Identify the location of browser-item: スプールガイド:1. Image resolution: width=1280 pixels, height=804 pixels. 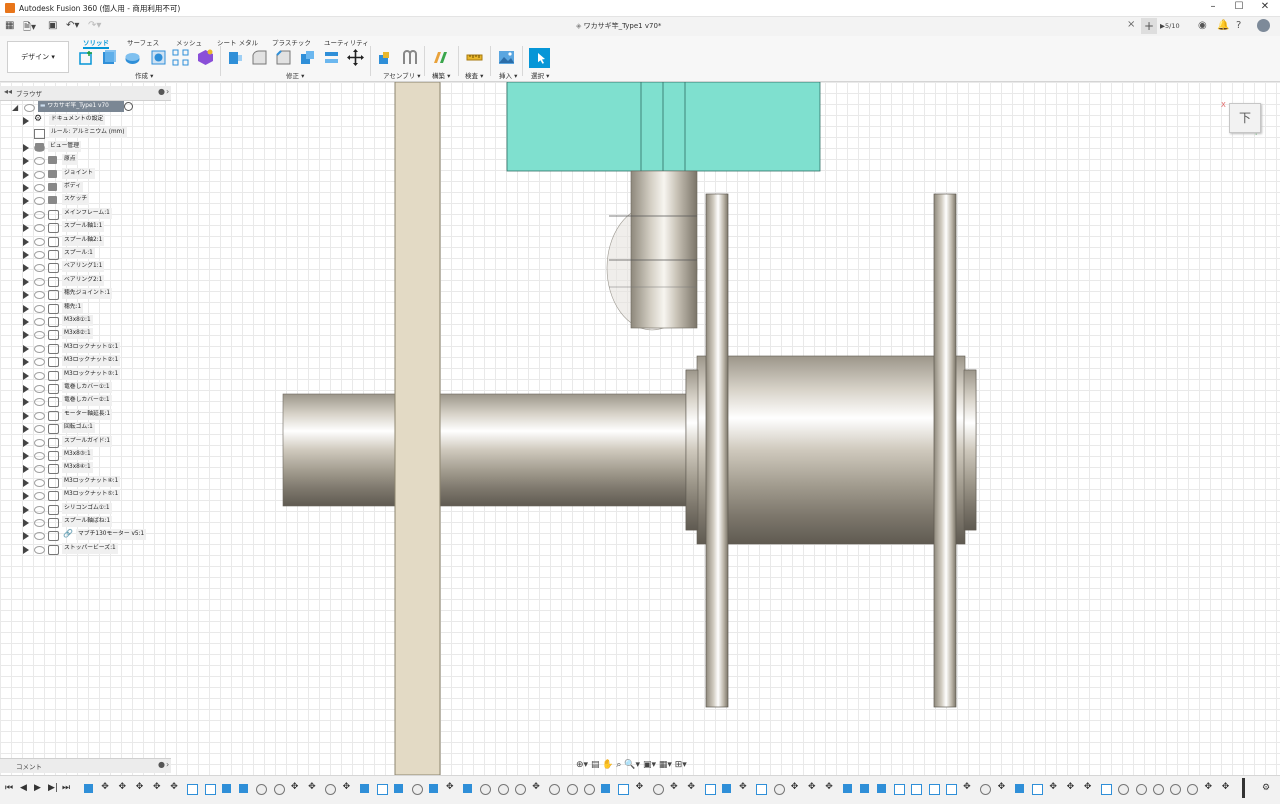
(85, 442).